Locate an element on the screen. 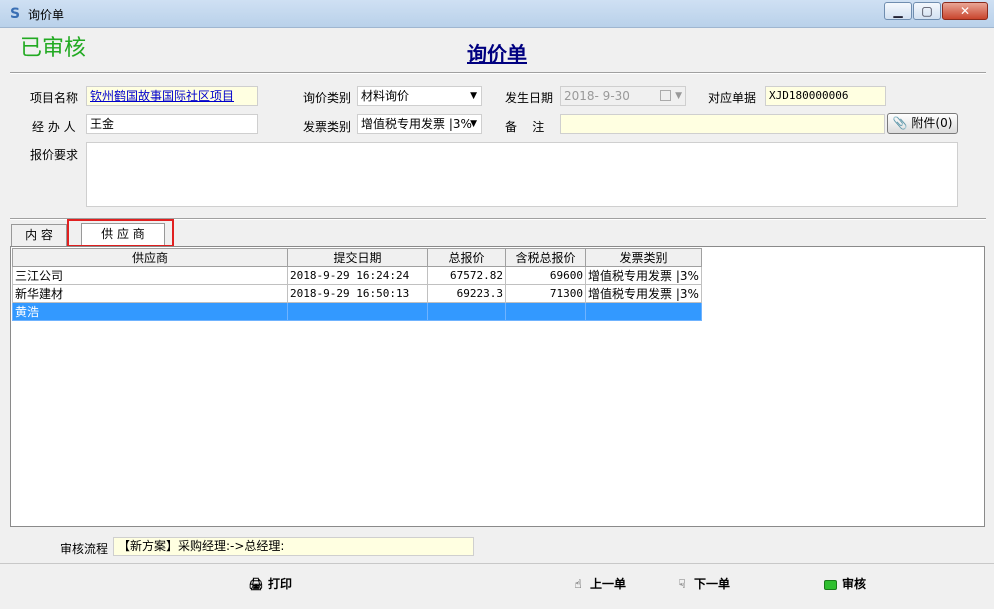 The width and height of the screenshot is (994, 609). inquiry-type-value: 材料询价 is located at coordinates (385, 96).